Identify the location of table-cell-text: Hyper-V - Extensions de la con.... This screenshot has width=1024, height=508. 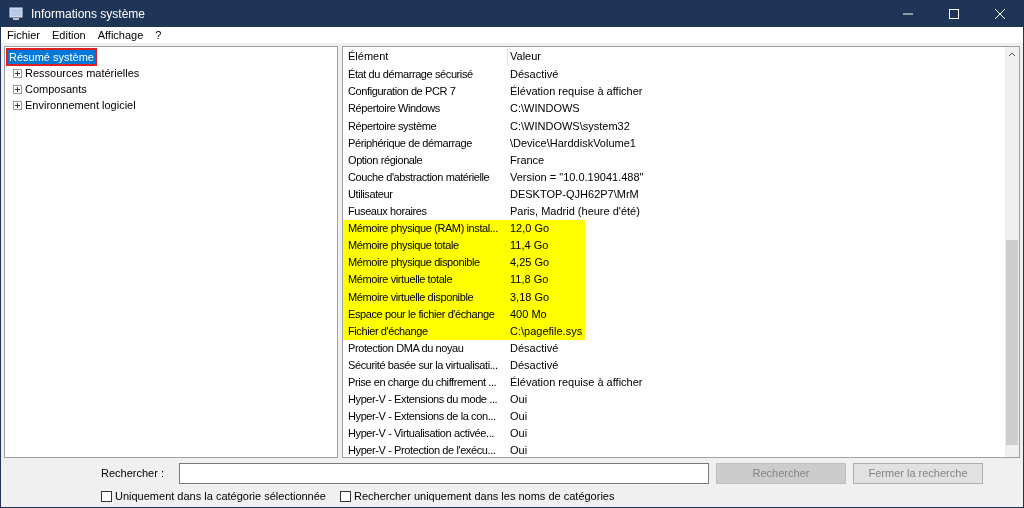
(422, 417).